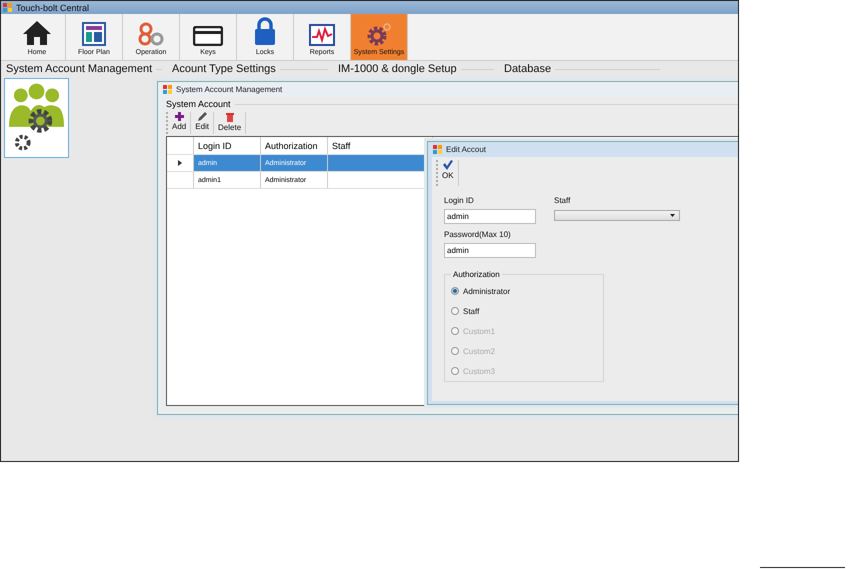  What do you see at coordinates (563, 201) in the screenshot?
I see `field-label: Staff` at bounding box center [563, 201].